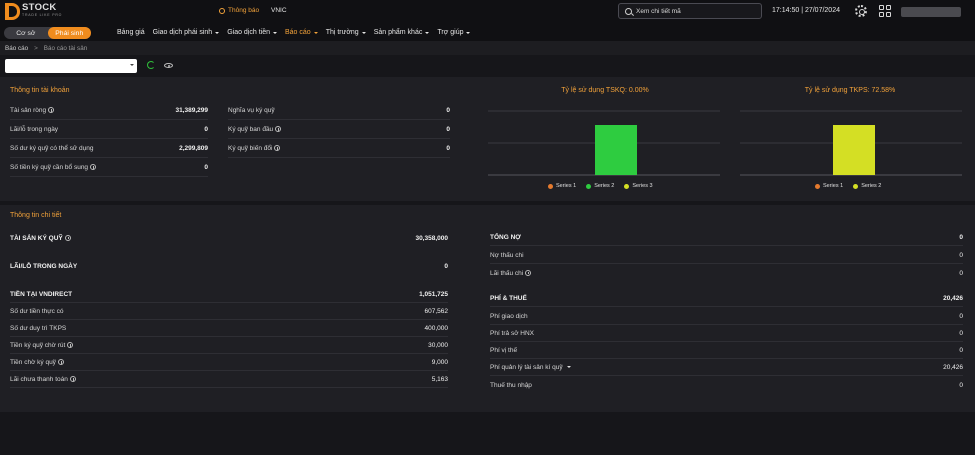 The width and height of the screenshot is (975, 455). Describe the element at coordinates (487, 48) in the screenshot. I see `breadcrumb: Báo cáo > Báo cáo tài sản` at that location.